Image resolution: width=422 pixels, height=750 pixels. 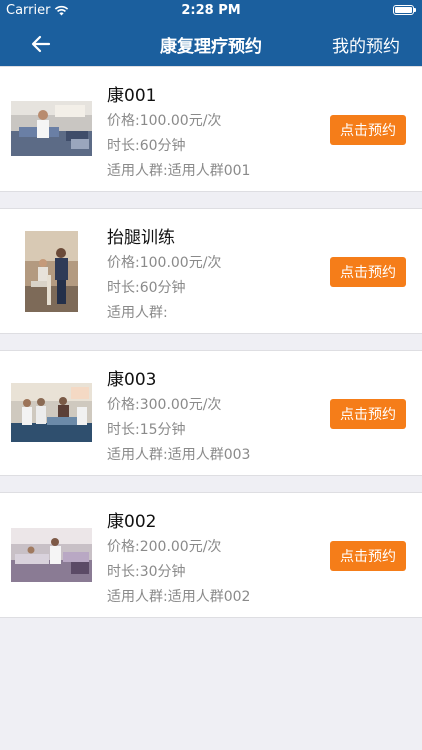 What do you see at coordinates (179, 455) in the screenshot?
I see `service-audience: 适用人群:适用人群003` at bounding box center [179, 455].